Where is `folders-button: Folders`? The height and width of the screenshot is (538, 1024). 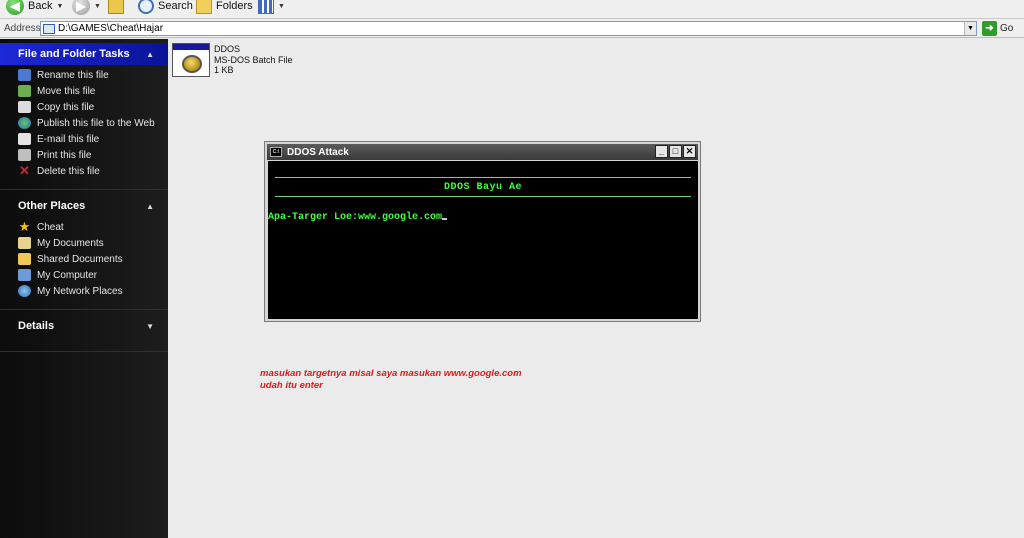
folders-button: Folders is located at coordinates (224, 8).